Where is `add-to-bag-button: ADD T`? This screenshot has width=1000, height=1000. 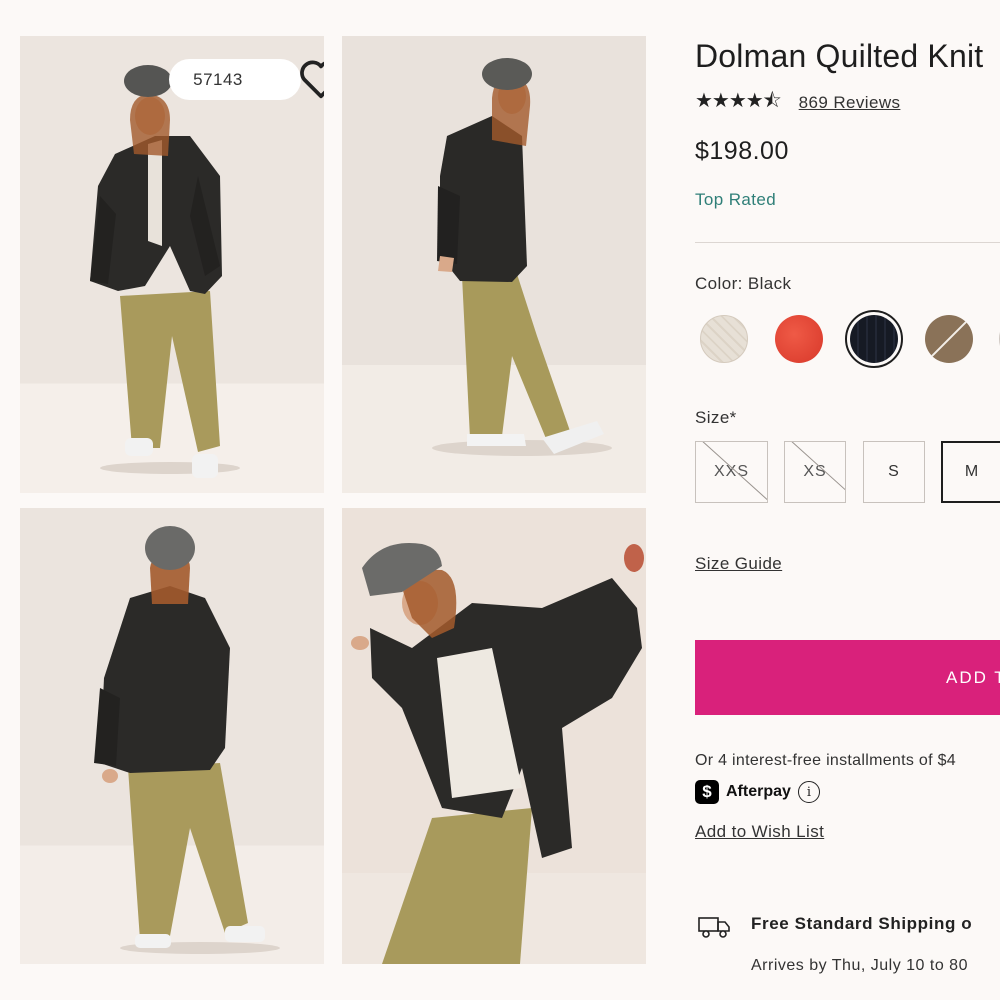
add-to-bag-button: ADD T is located at coordinates (847, 677).